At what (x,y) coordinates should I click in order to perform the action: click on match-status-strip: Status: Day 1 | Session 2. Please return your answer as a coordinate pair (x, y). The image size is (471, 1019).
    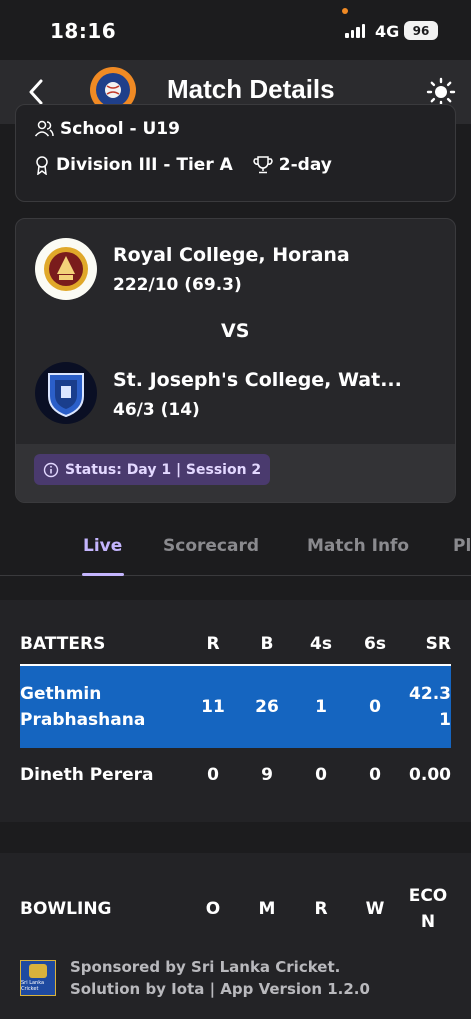
    Looking at the image, I should click on (235, 473).